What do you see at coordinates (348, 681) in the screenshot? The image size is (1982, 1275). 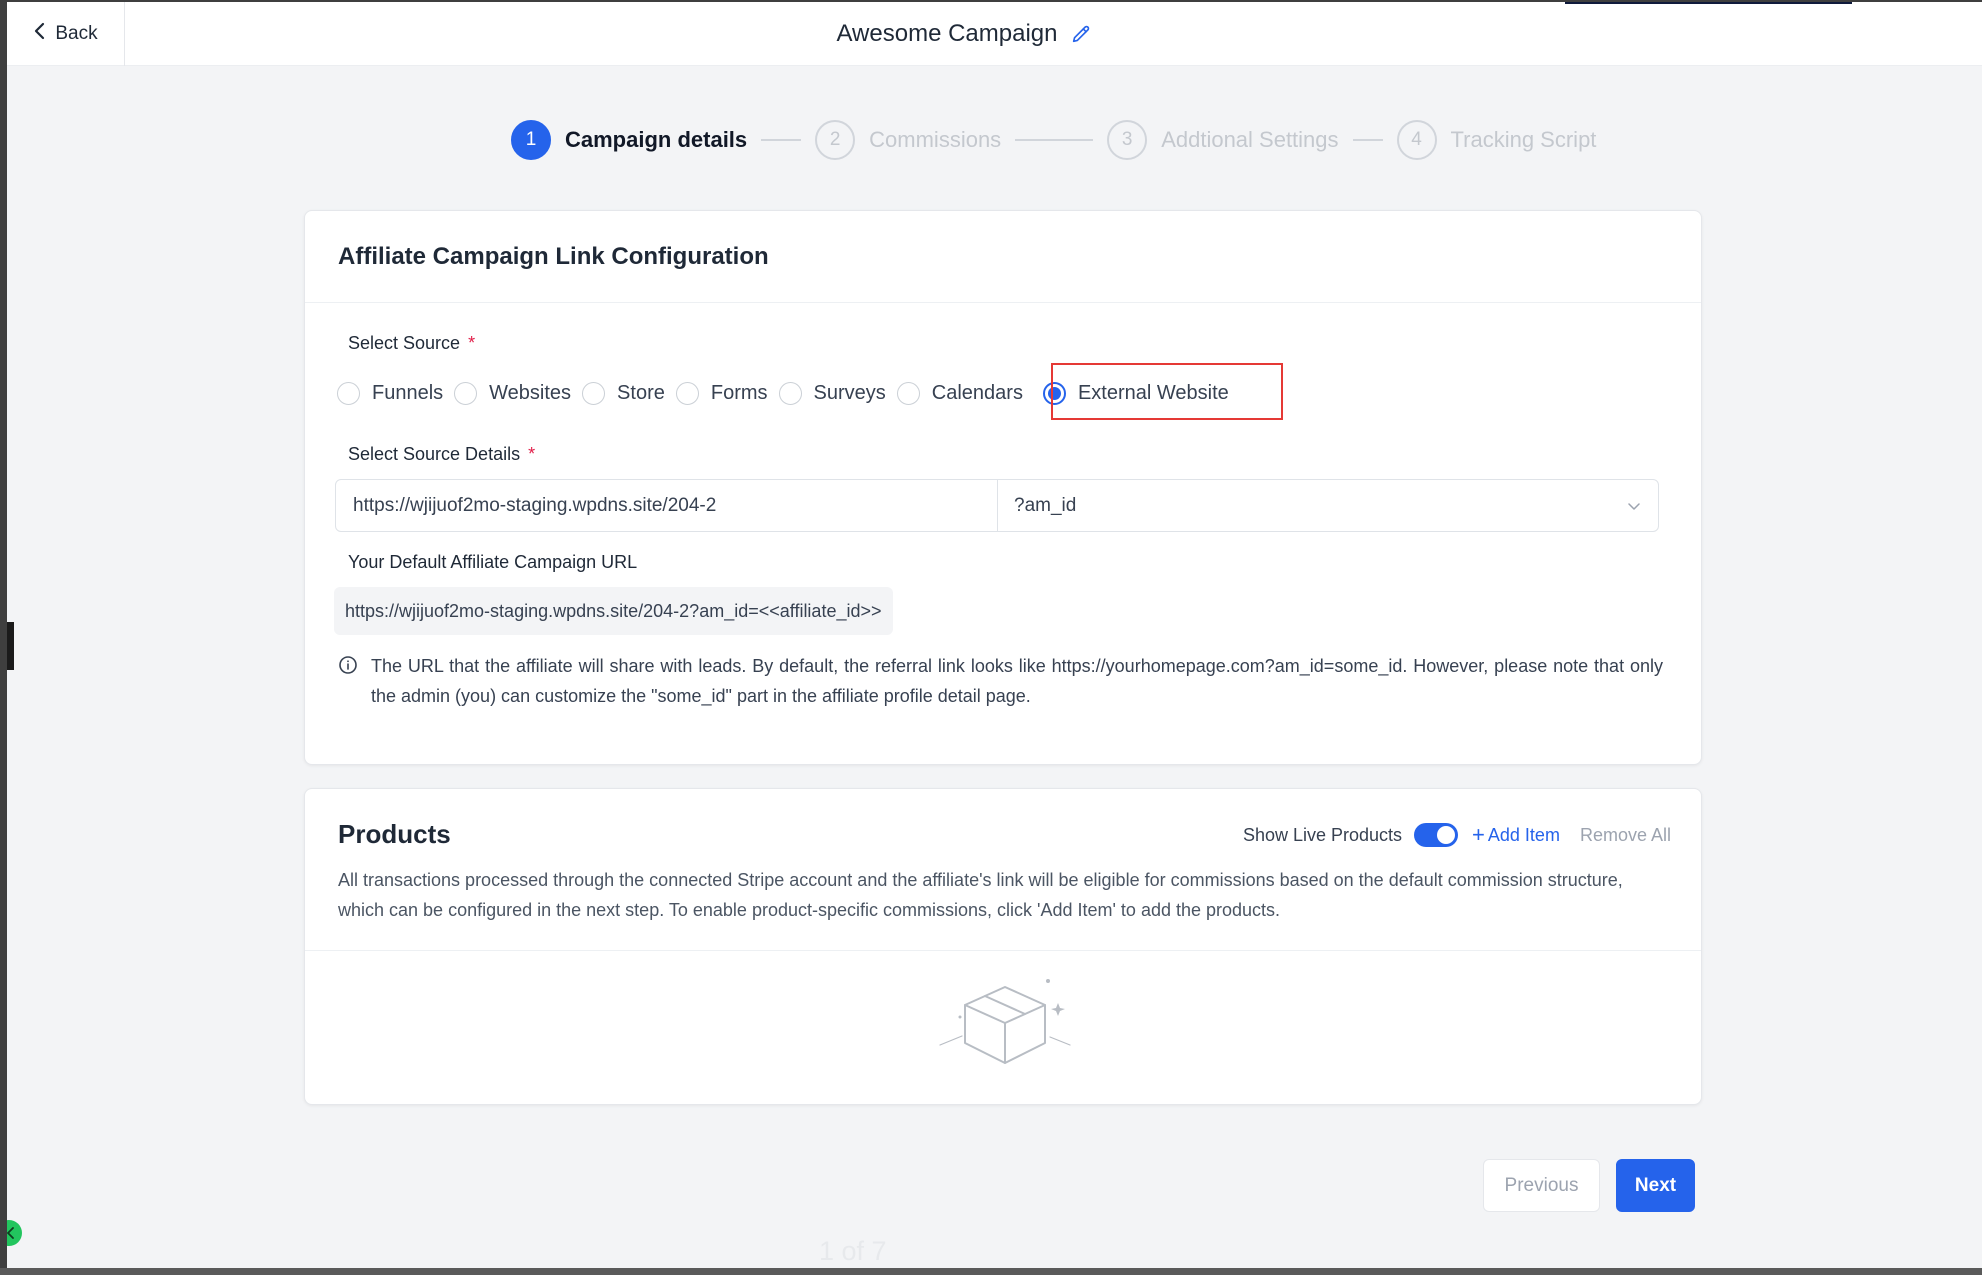 I see `info-icon` at bounding box center [348, 681].